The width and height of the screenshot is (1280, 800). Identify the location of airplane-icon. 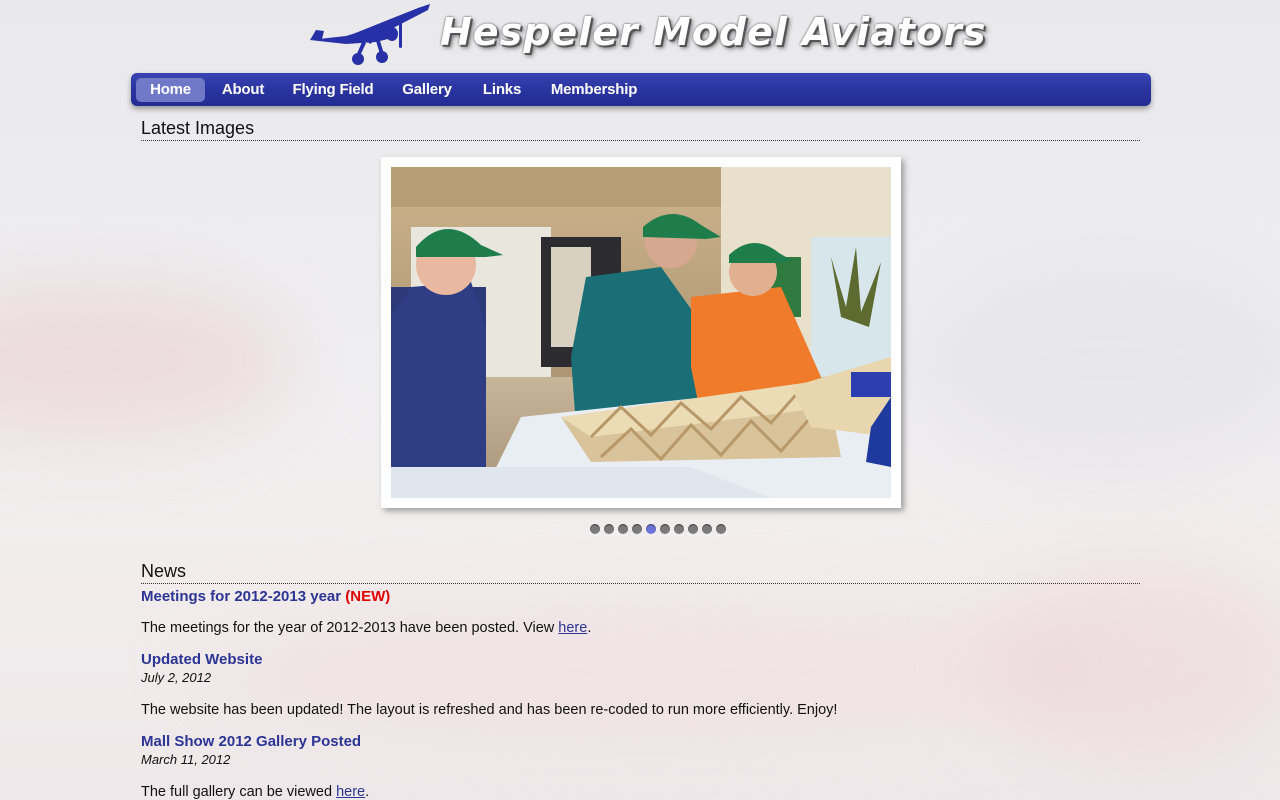
(370, 34).